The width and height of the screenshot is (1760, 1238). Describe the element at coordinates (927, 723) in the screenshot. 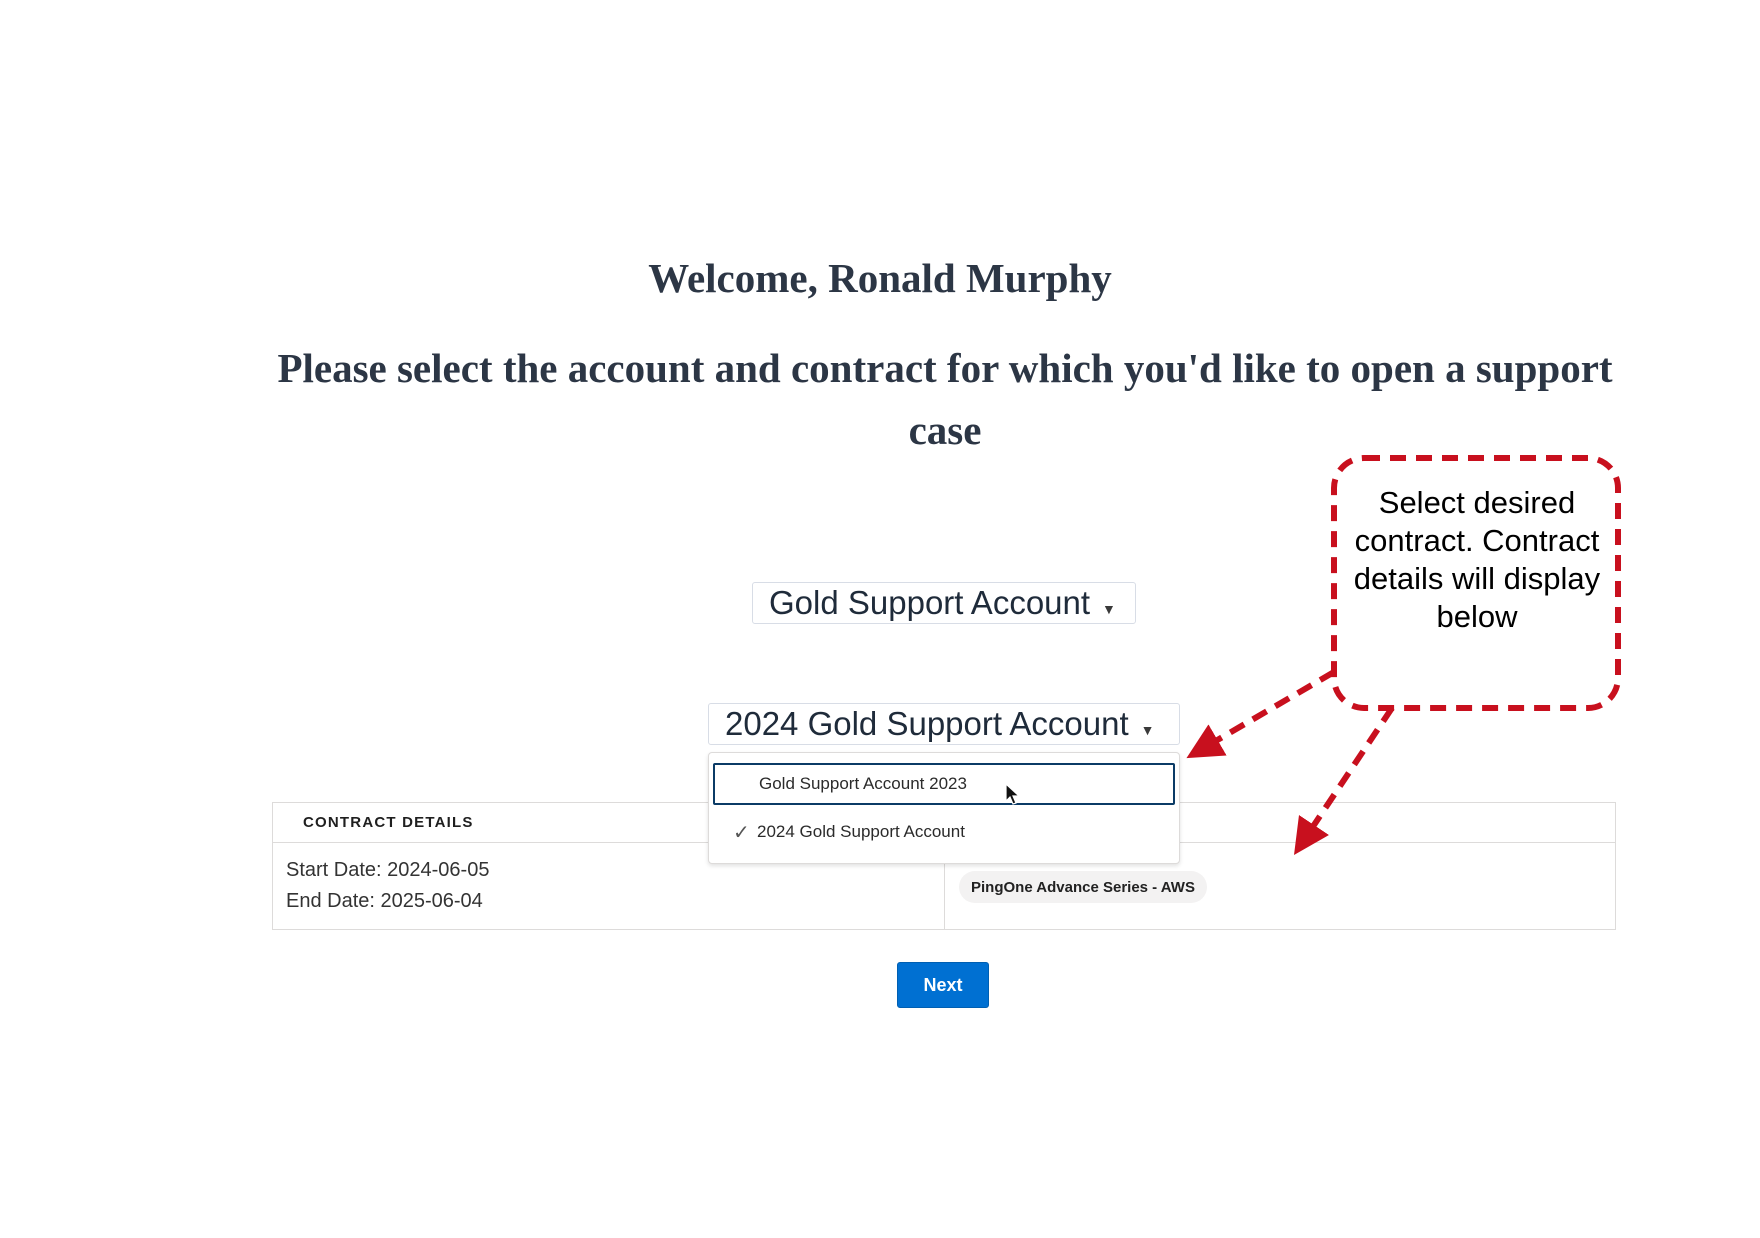

I see `contract-select-value: 2024 Gold Support Account` at that location.